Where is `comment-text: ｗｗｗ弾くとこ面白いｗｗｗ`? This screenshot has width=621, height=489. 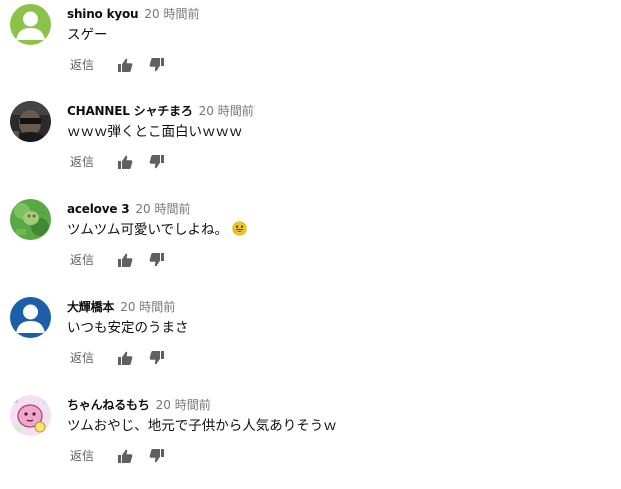
comment-text: ｗｗｗ弾くとこ面白いｗｗｗ is located at coordinates (155, 132).